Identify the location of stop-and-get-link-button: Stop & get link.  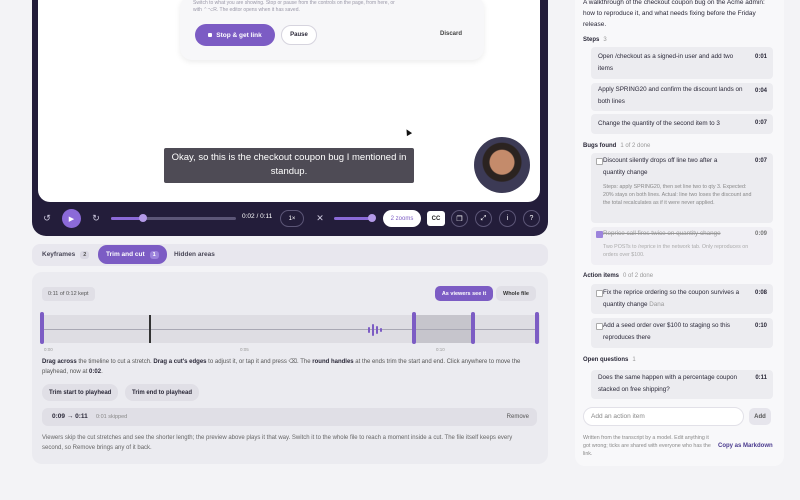
(235, 35).